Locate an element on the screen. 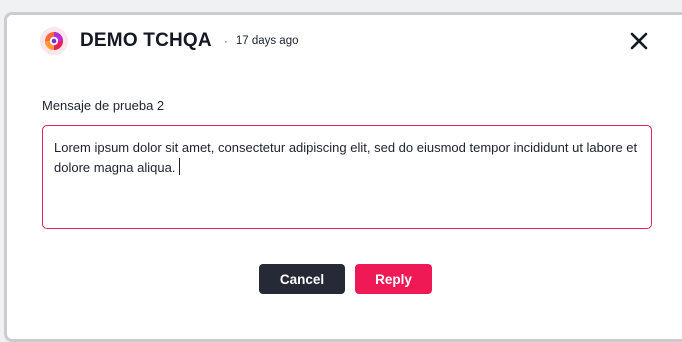  text-caret is located at coordinates (180, 166).